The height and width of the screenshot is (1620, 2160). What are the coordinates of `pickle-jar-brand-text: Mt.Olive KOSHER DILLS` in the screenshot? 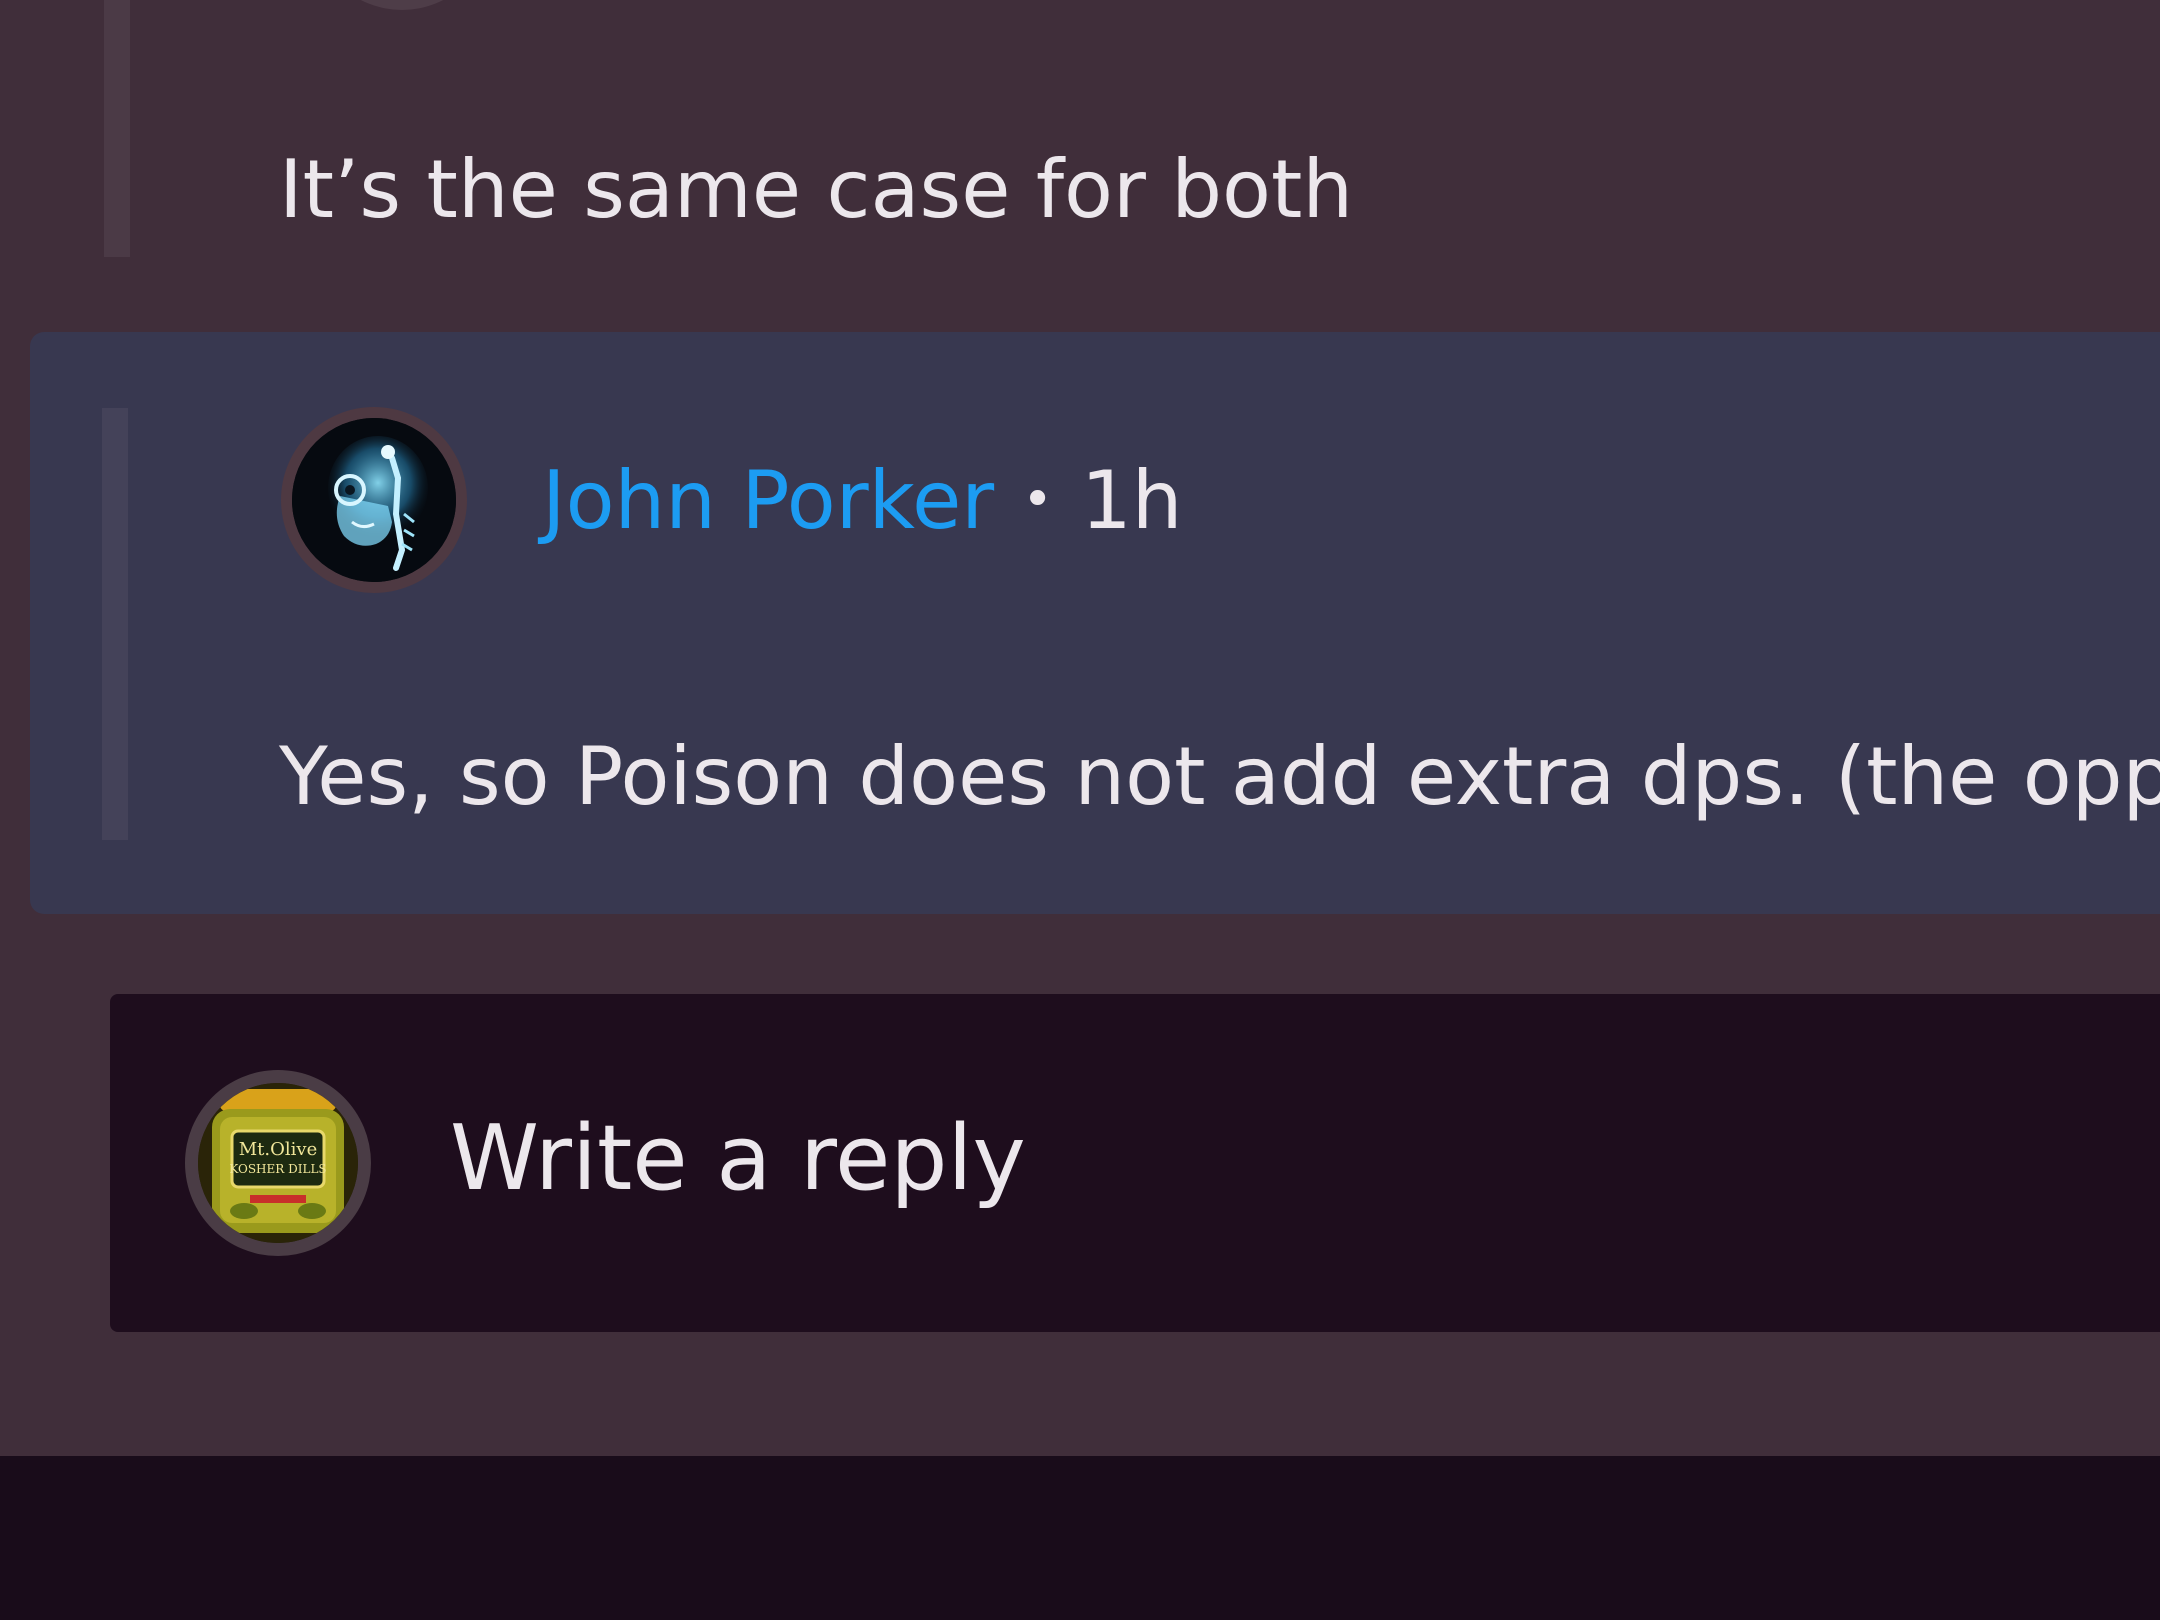 It's located at (277, 1157).